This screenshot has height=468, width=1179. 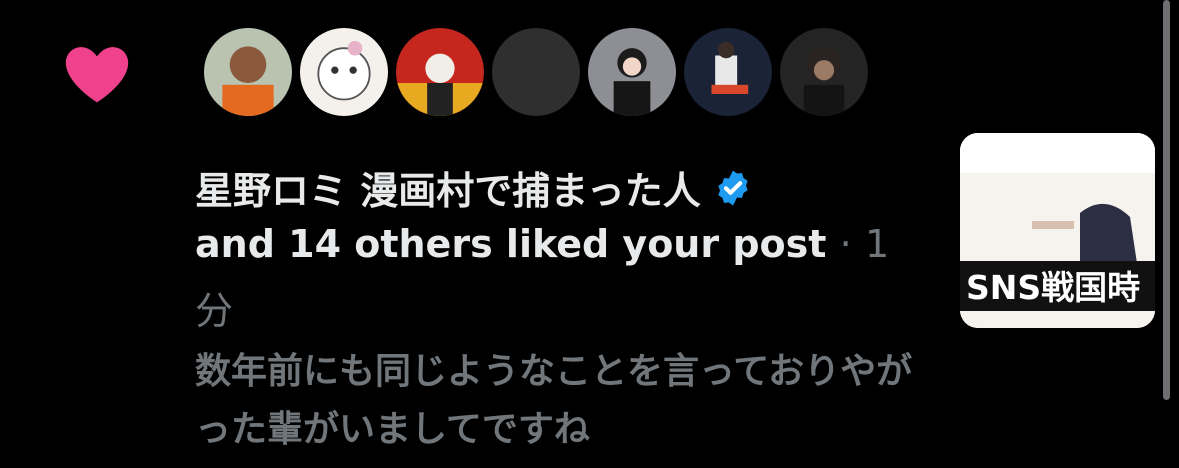 I want to click on verified-badge-icon, so click(x=733, y=187).